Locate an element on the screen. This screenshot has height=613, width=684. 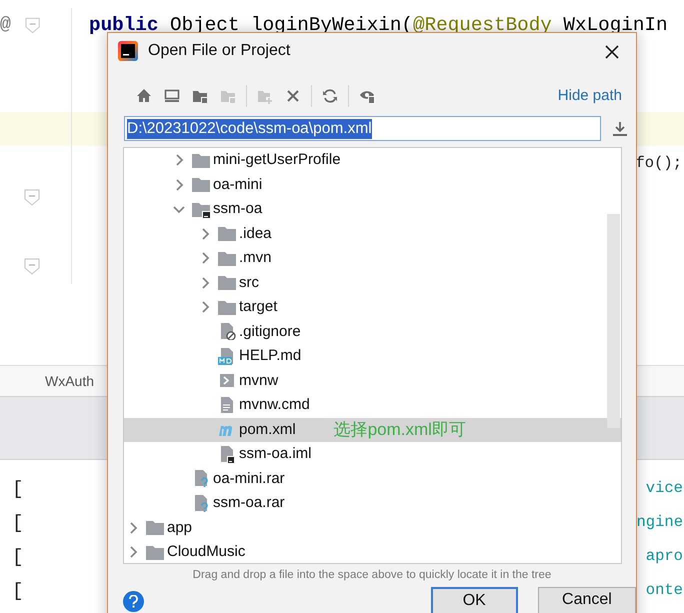
download-icon is located at coordinates (620, 128).